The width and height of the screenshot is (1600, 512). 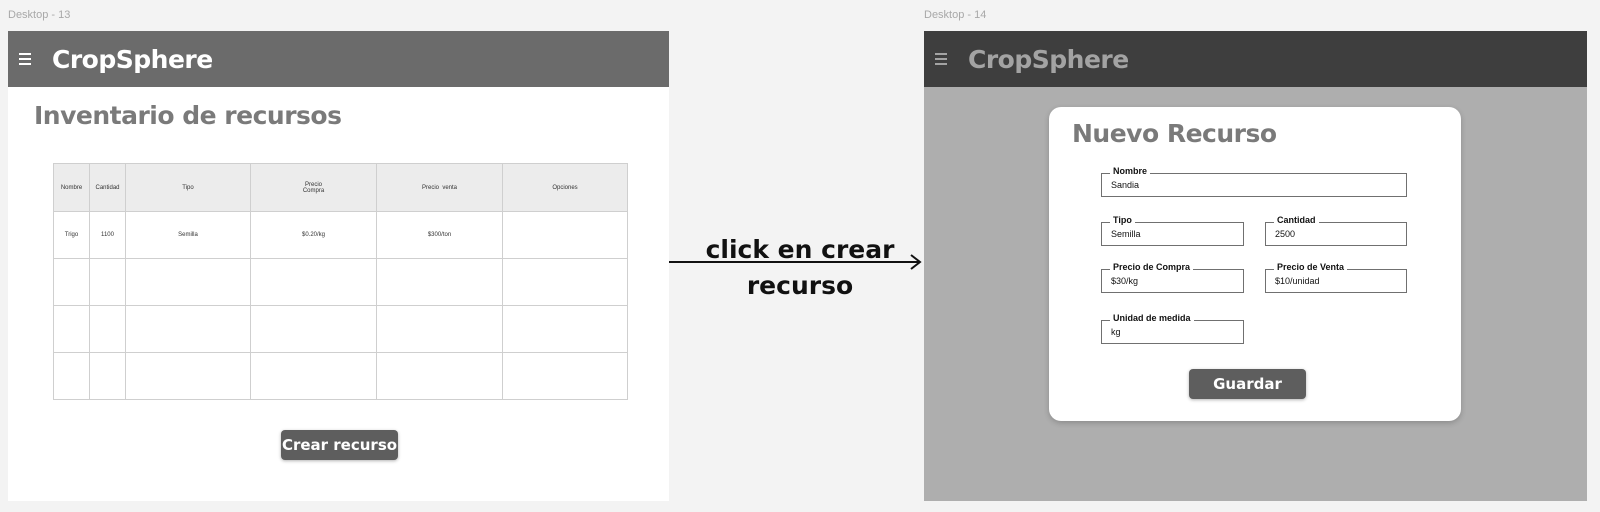 I want to click on table-row: Trigo 1100 Semilla $0.20/kg $300/ton, so click(x=340, y=235).